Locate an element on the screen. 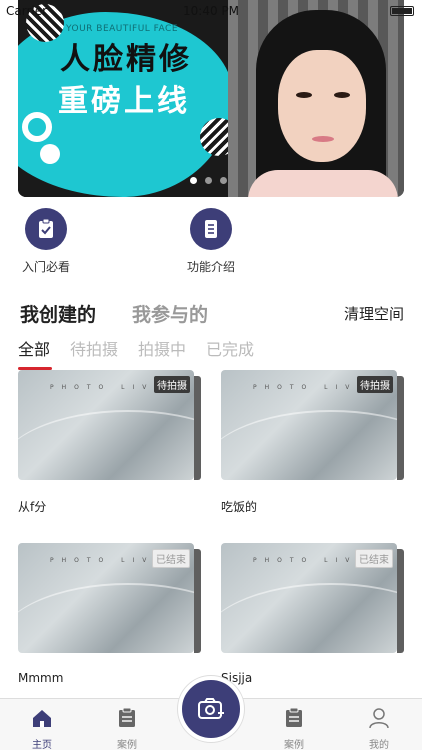 The image size is (422, 750). album-card: PHOTO LIV 已结束 Mmmm is located at coordinates (109, 614).